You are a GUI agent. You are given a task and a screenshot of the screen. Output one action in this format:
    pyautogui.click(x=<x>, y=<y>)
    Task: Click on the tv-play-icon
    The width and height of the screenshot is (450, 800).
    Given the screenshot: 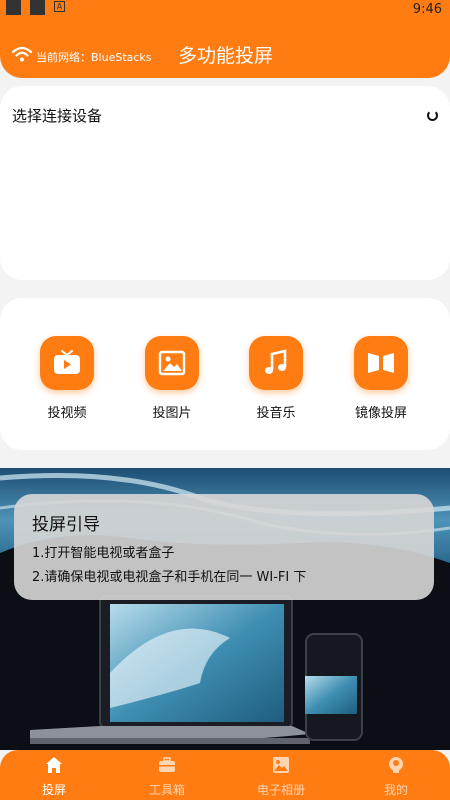 What is the action you would take?
    pyautogui.click(x=67, y=363)
    